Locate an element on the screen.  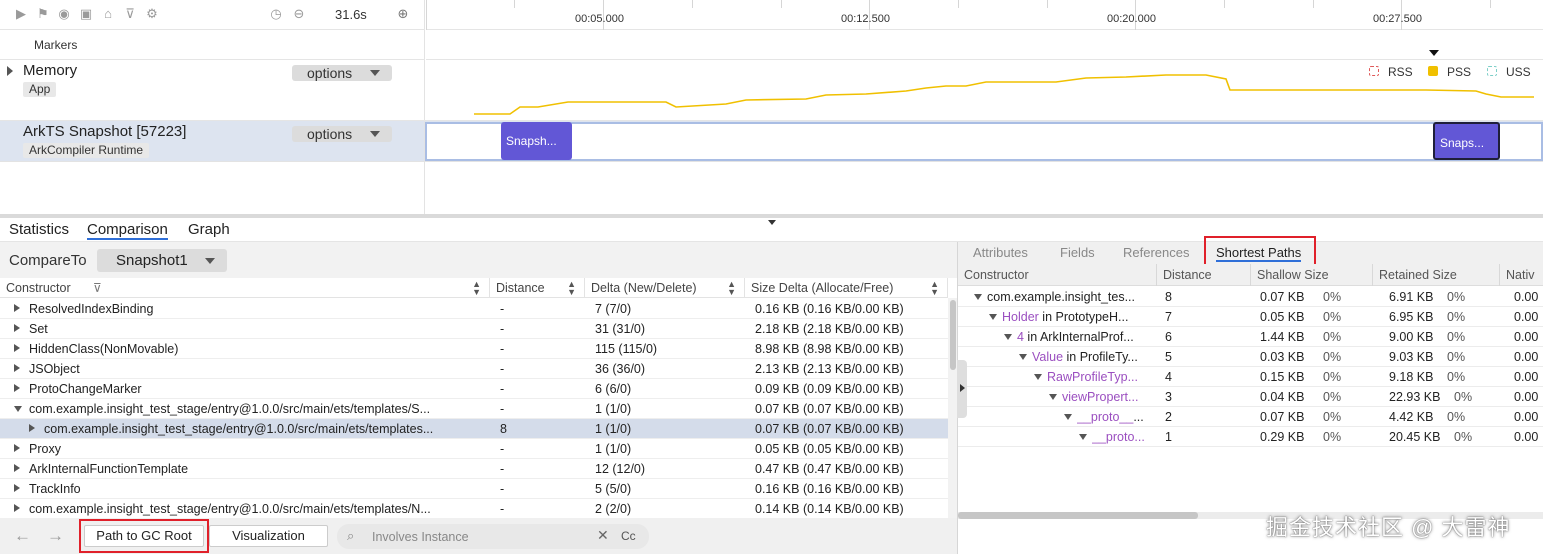
column-header-distance: Distance ▲ ▼ is located at coordinates (537, 288).